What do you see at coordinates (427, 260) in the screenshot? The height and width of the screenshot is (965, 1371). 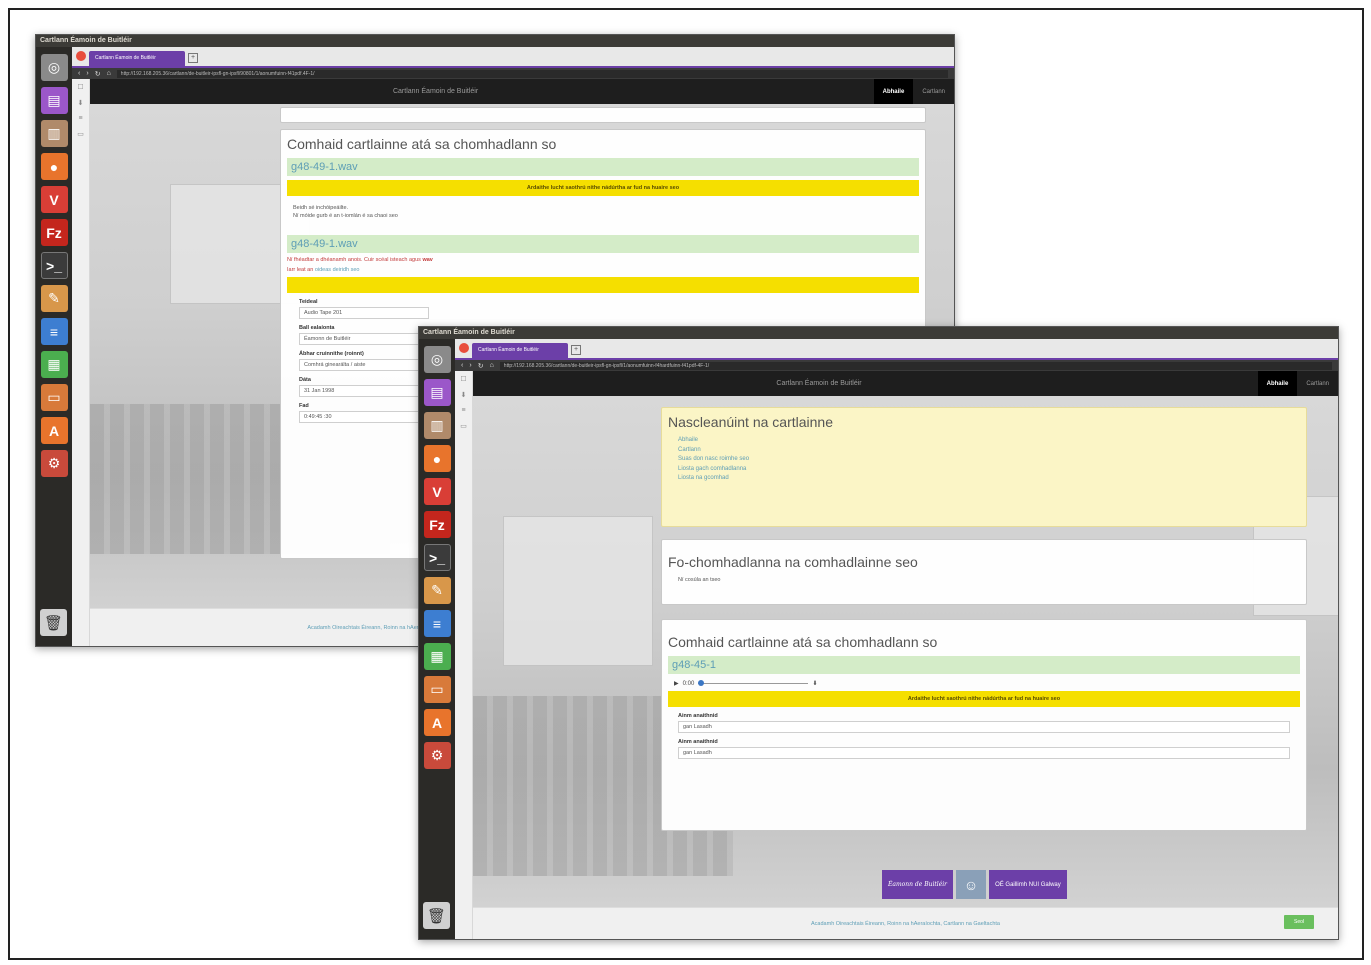 I see `error-link: wav` at bounding box center [427, 260].